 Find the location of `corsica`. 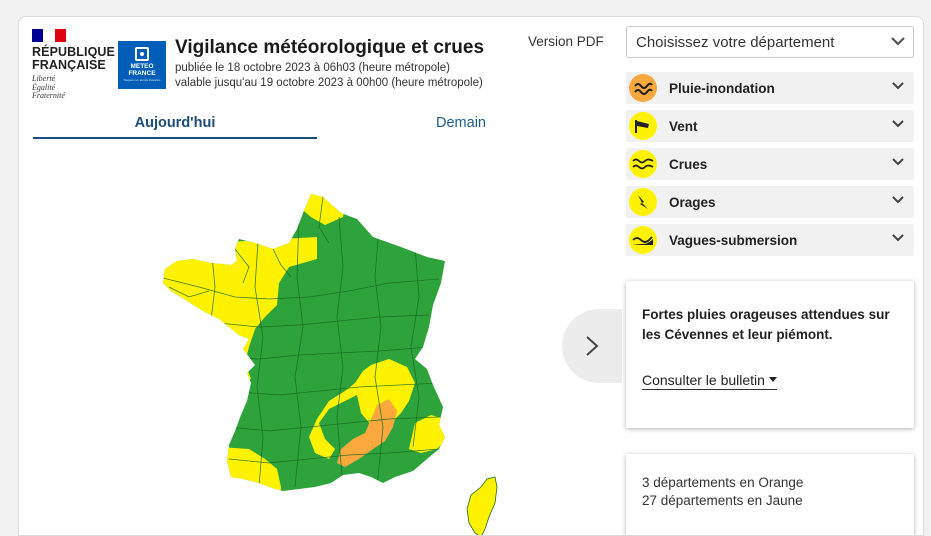

corsica is located at coordinates (482, 505).